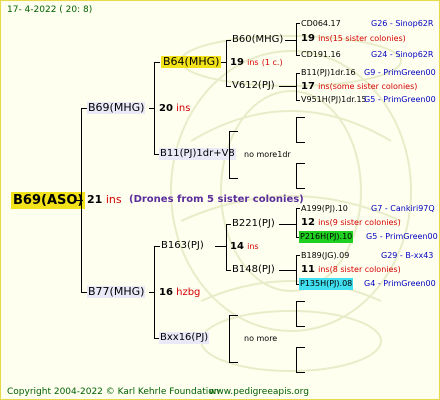 This screenshot has height=400, width=440. I want to click on gen3-b-connector, so click(288, 86).